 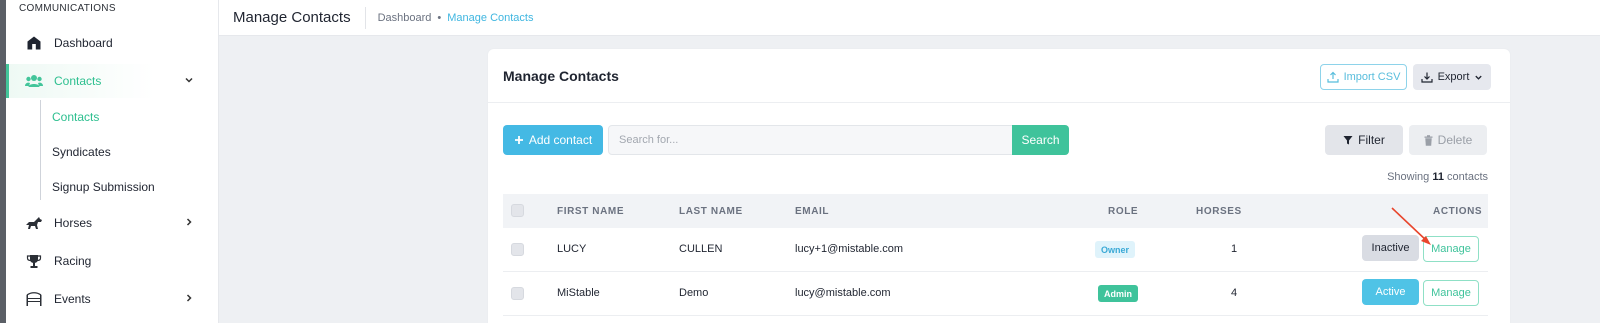 I want to click on first-name-cell: LUCY, so click(x=572, y=249).